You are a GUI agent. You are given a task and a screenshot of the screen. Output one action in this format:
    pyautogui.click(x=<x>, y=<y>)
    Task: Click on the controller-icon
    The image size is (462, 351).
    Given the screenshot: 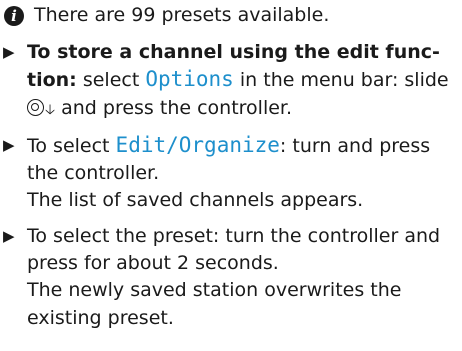 What is the action you would take?
    pyautogui.click(x=35, y=107)
    